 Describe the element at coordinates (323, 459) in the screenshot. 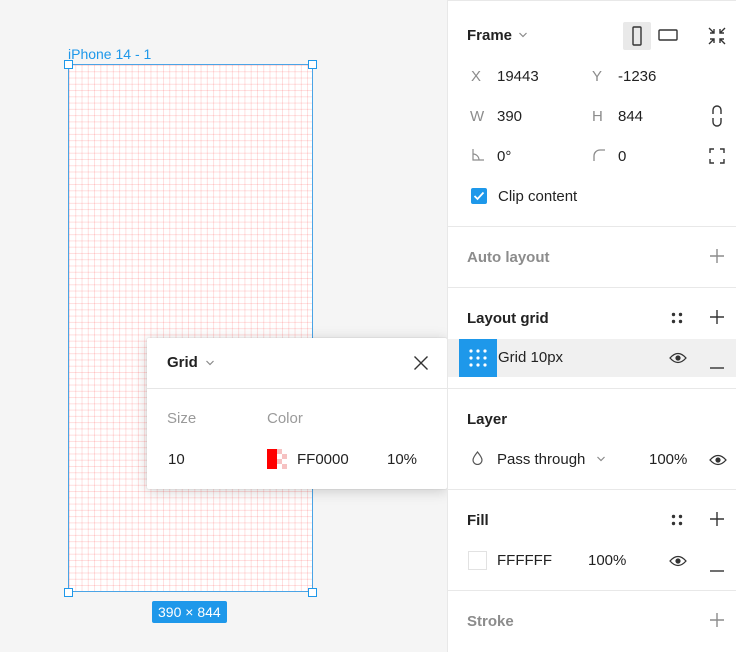

I see `grid-color-hex-input: FF0000` at that location.